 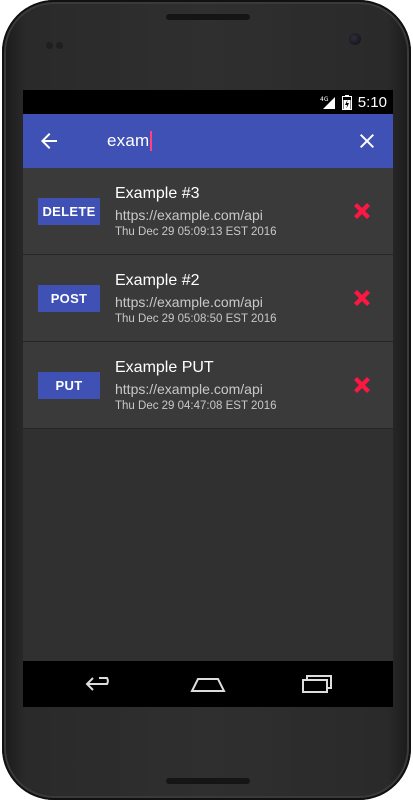 I want to click on arrow-left-icon, so click(x=49, y=141).